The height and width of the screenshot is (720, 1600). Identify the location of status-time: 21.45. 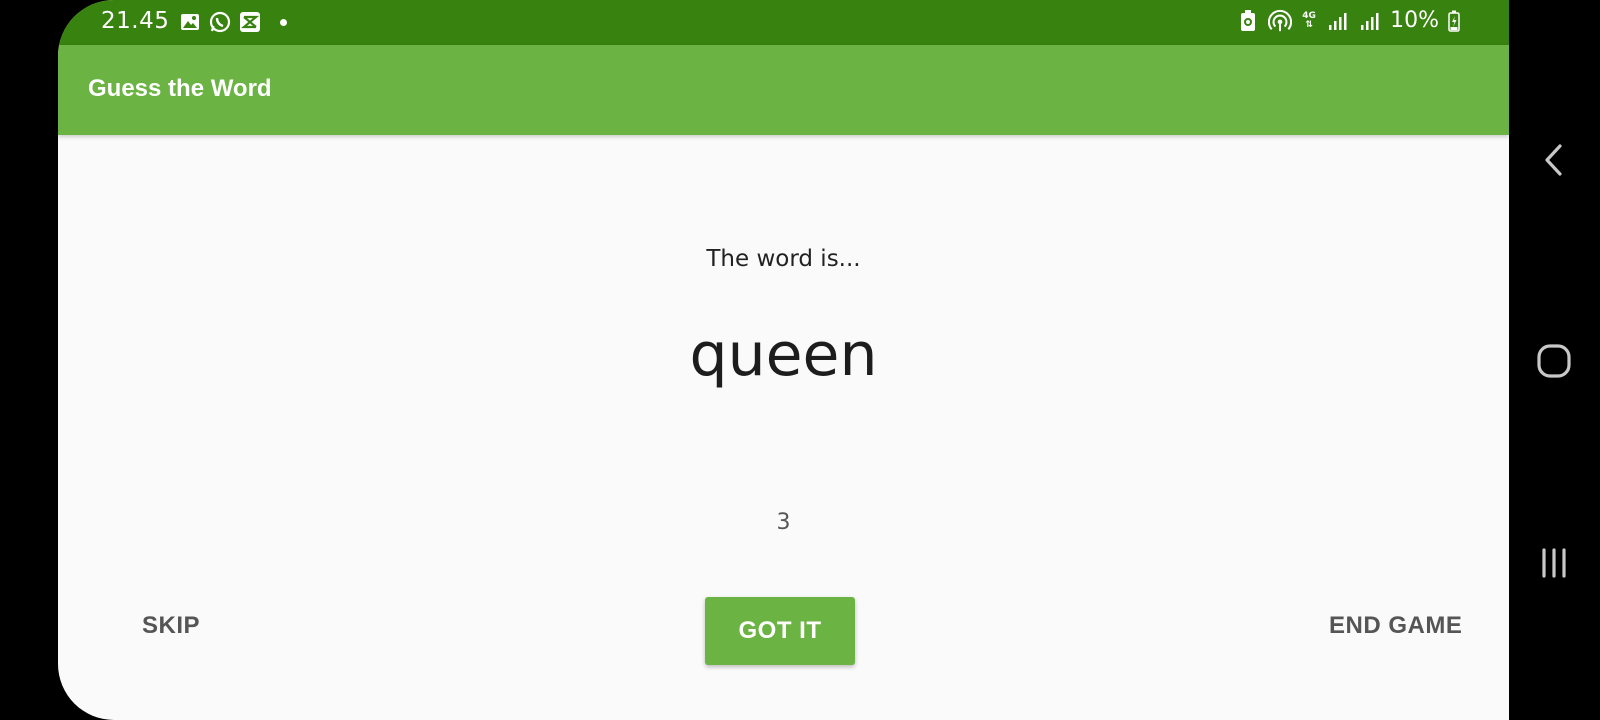
(135, 21).